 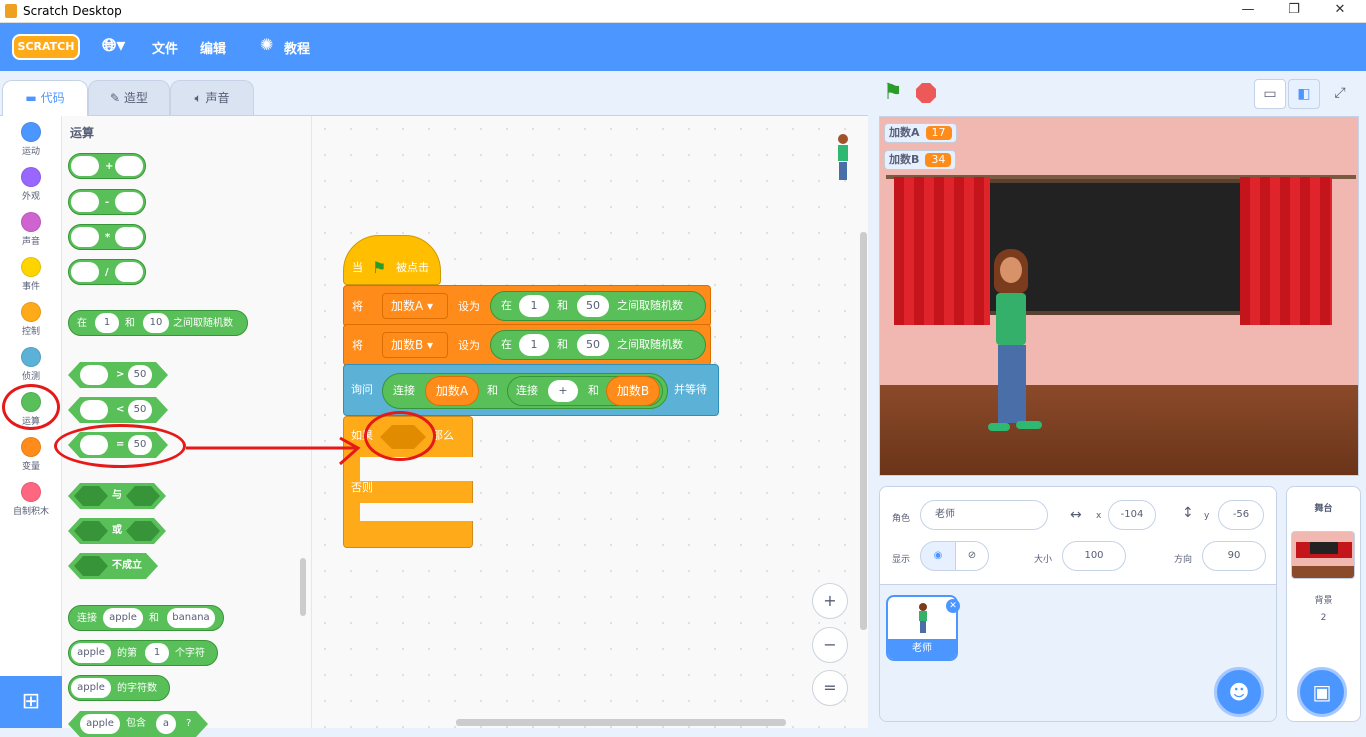 What do you see at coordinates (212, 97) in the screenshot?
I see `tab-sounds: 🔈︎ 声音` at bounding box center [212, 97].